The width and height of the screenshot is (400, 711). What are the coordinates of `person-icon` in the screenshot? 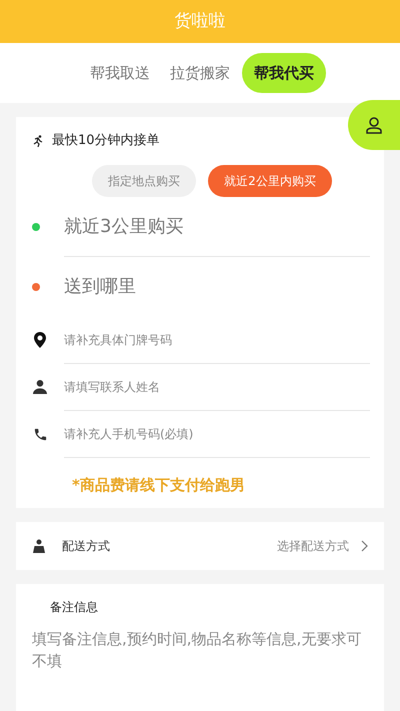 It's located at (40, 387).